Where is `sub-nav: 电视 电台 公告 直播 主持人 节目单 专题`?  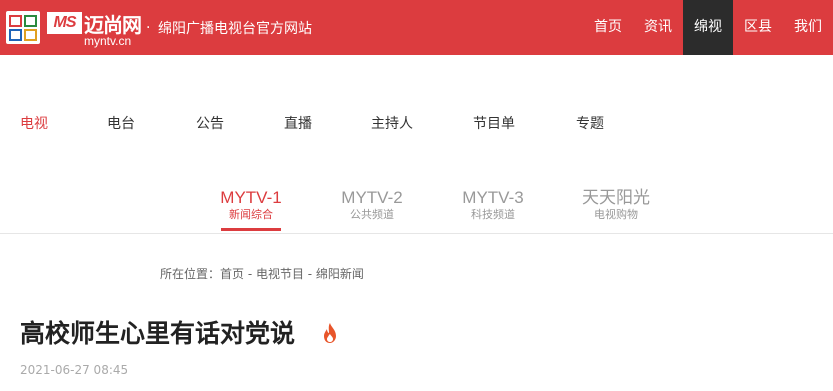 sub-nav: 电视 电台 公告 直播 主持人 节目单 专题 is located at coordinates (416, 123).